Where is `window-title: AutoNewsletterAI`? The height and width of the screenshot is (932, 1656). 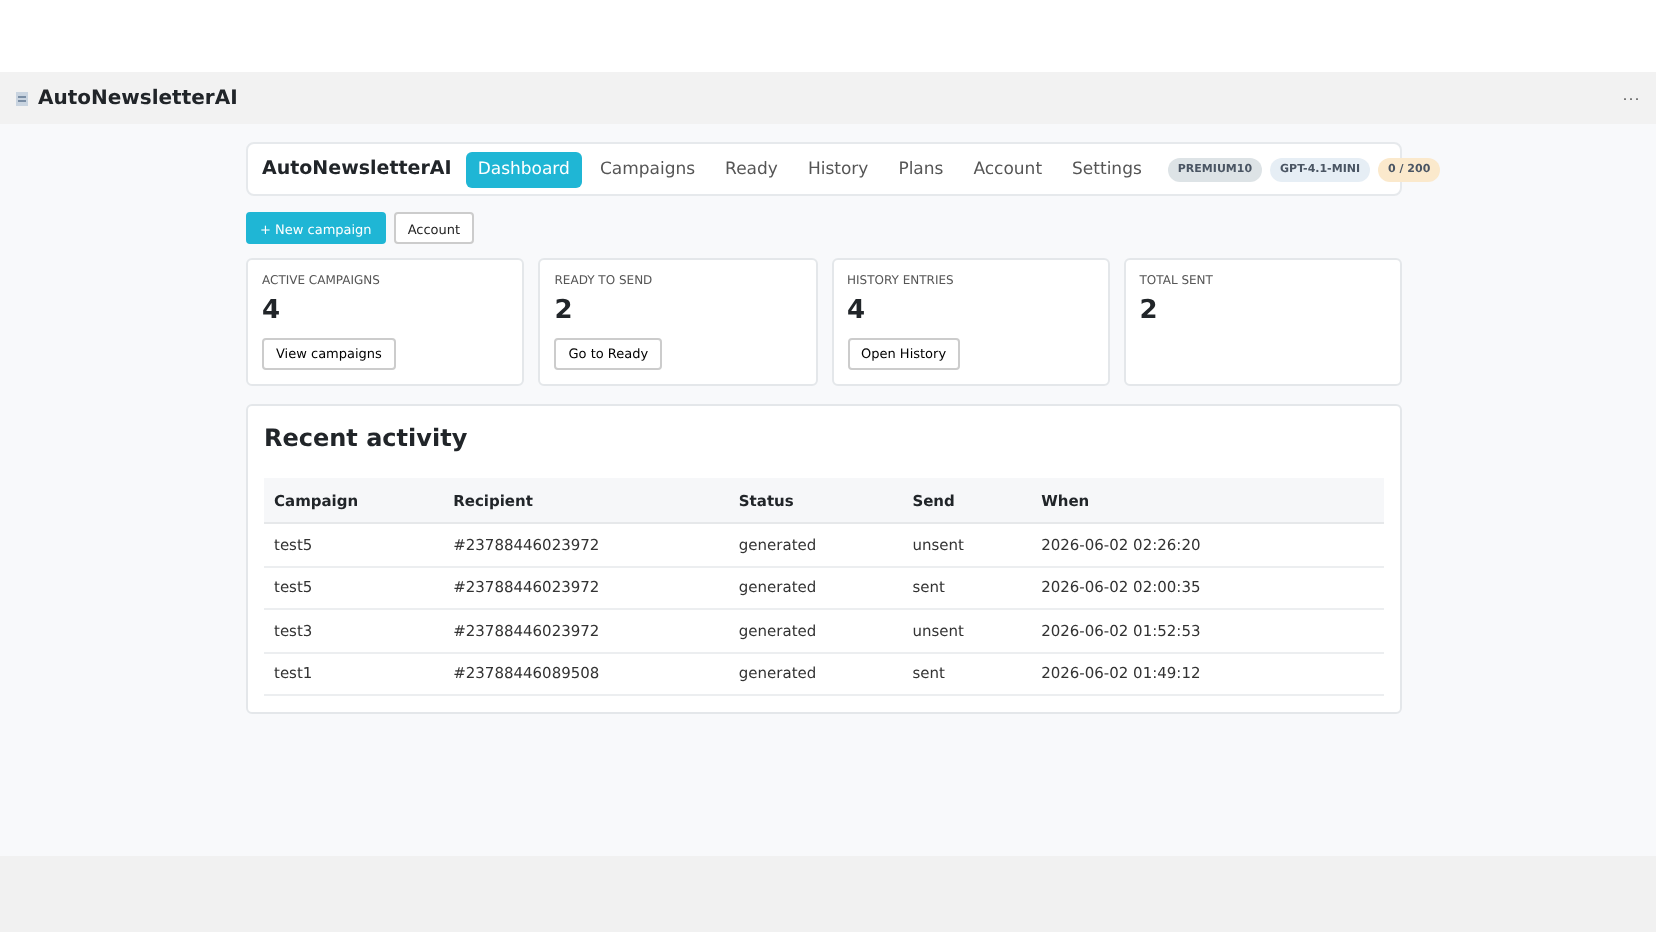
window-title: AutoNewsletterAI is located at coordinates (139, 98).